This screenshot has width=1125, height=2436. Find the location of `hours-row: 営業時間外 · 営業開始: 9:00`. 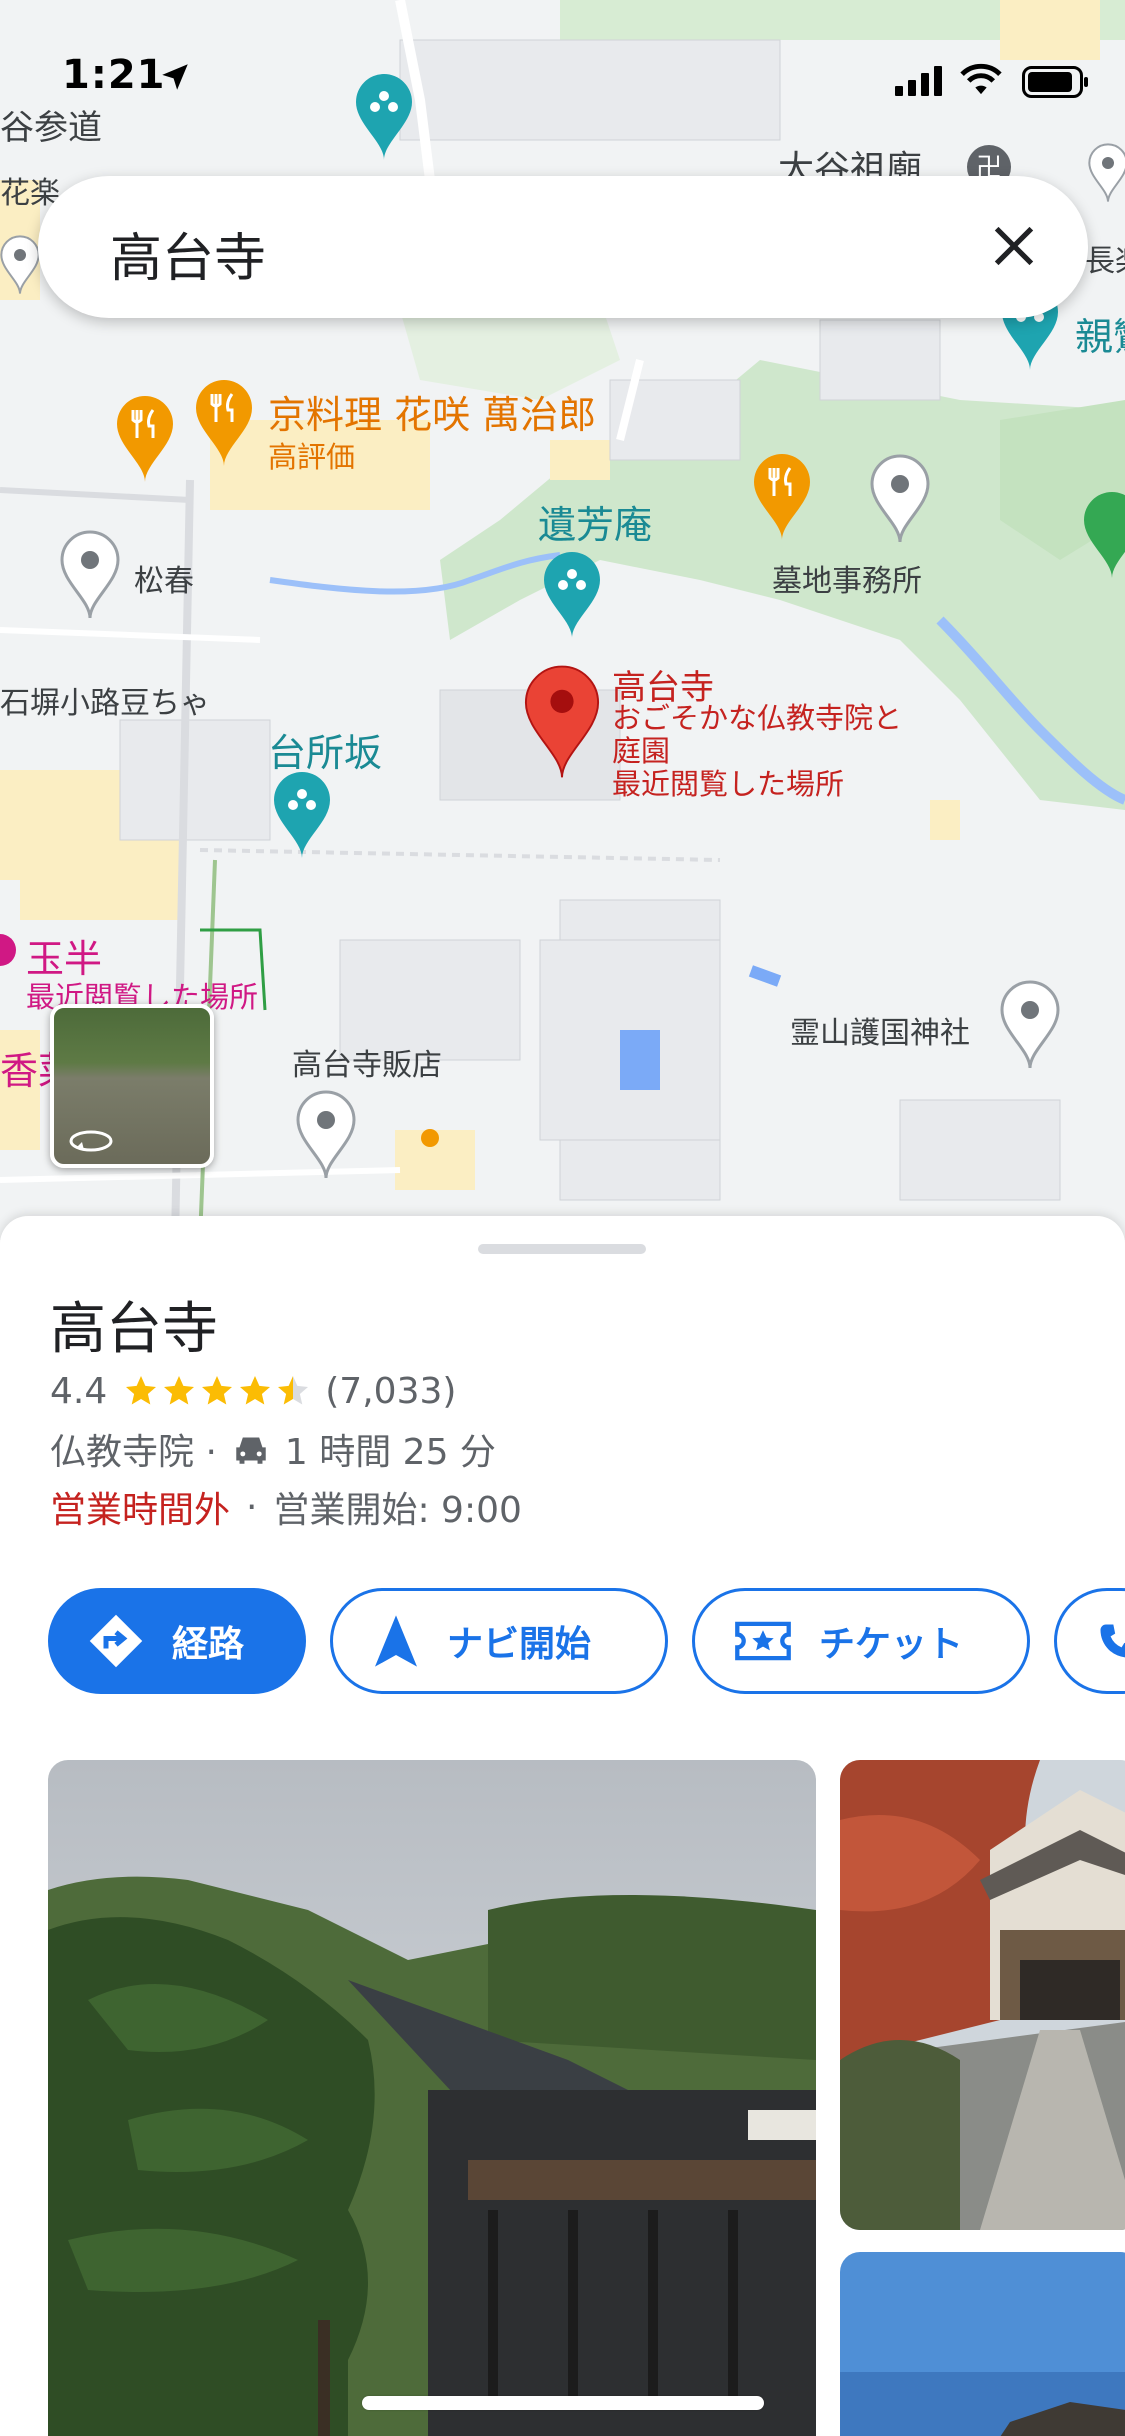

hours-row: 営業時間外 · 営業開始: 9:00 is located at coordinates (286, 1507).